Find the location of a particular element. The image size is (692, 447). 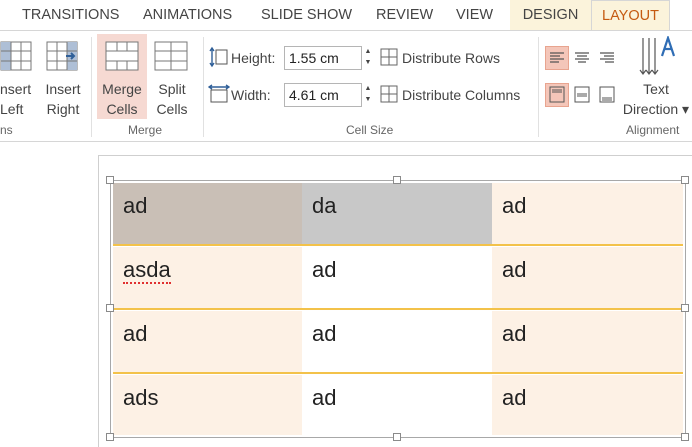

text-direction-icon is located at coordinates (657, 58).